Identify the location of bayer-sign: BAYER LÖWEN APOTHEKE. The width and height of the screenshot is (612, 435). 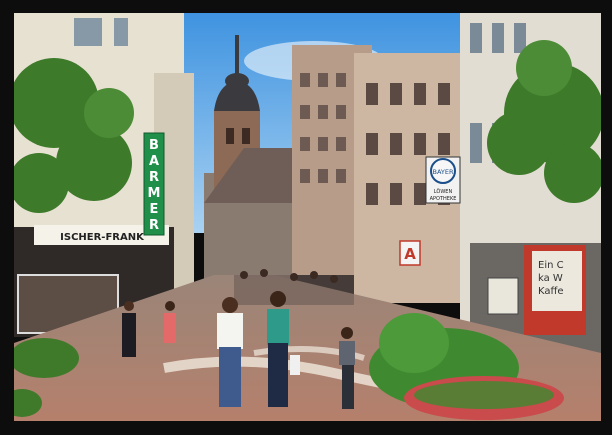
(443, 180).